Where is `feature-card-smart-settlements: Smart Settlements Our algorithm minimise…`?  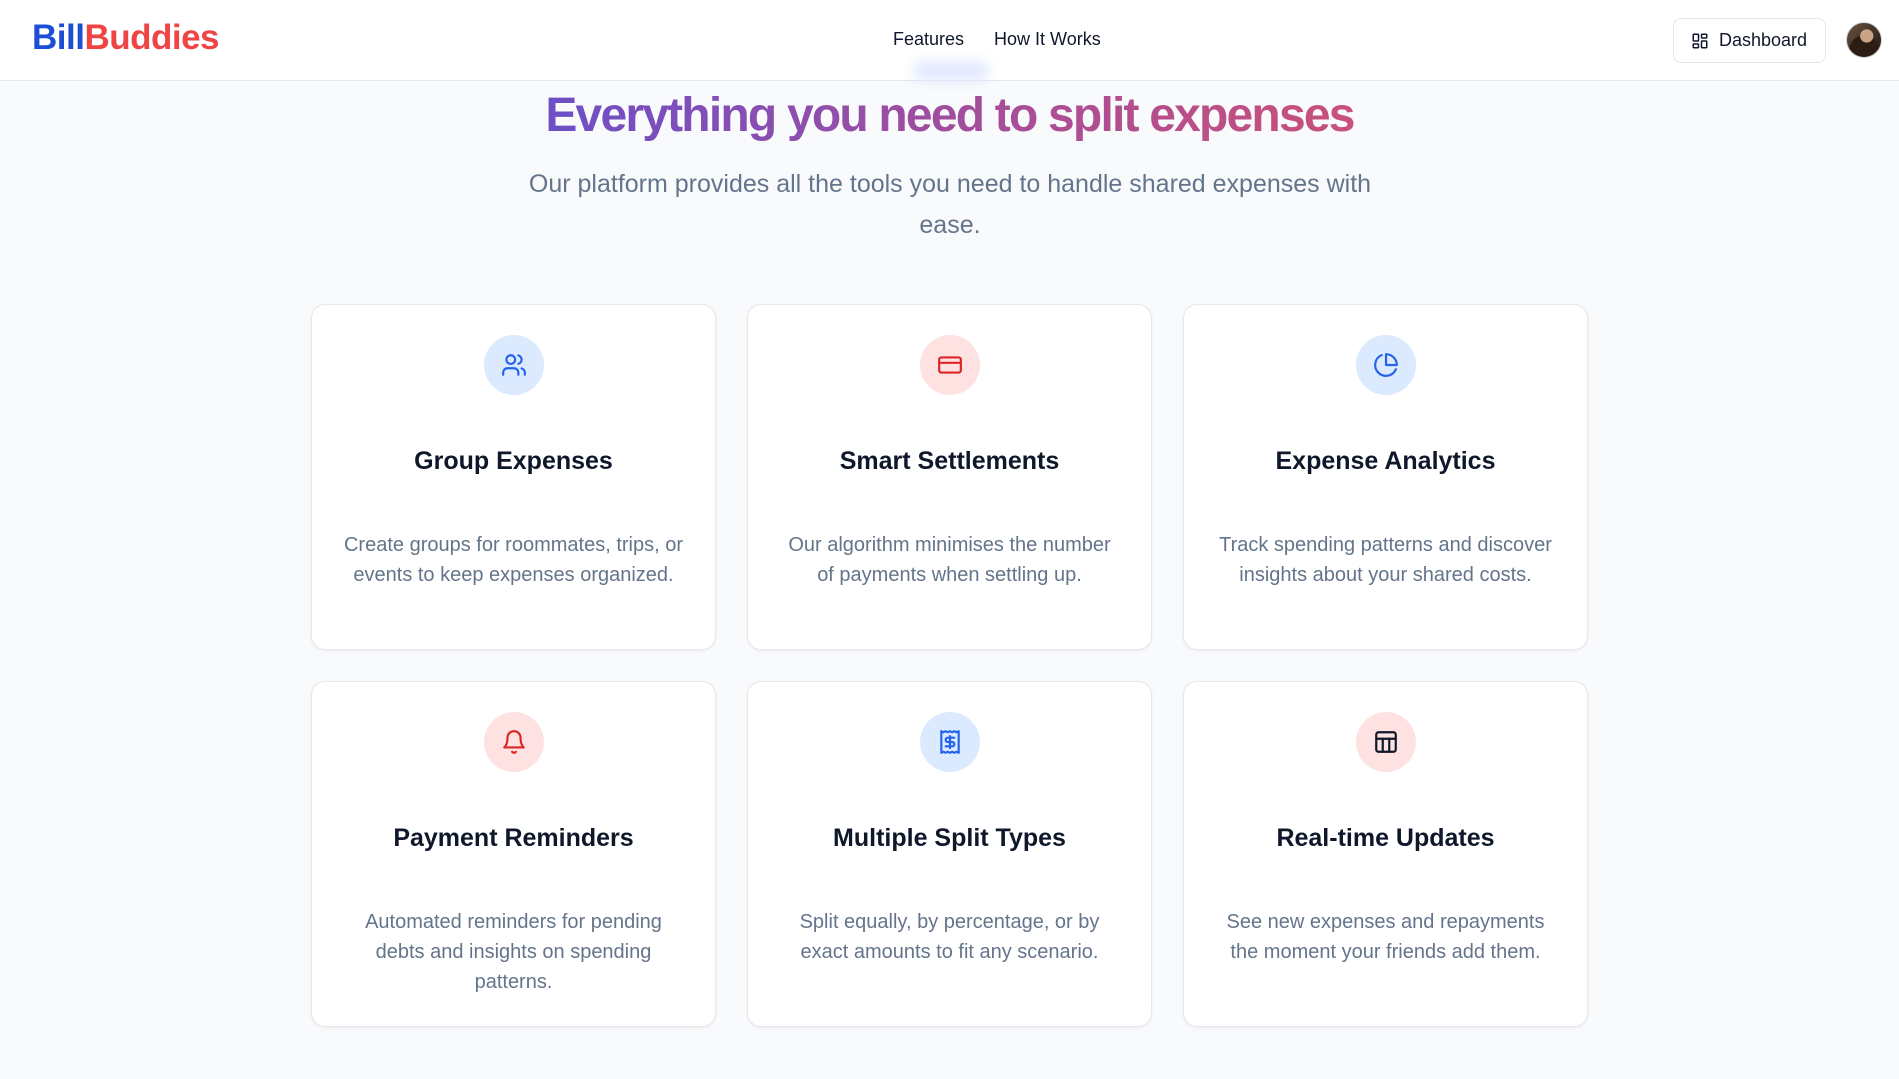 feature-card-smart-settlements: Smart Settlements Our algorithm minimise… is located at coordinates (949, 477).